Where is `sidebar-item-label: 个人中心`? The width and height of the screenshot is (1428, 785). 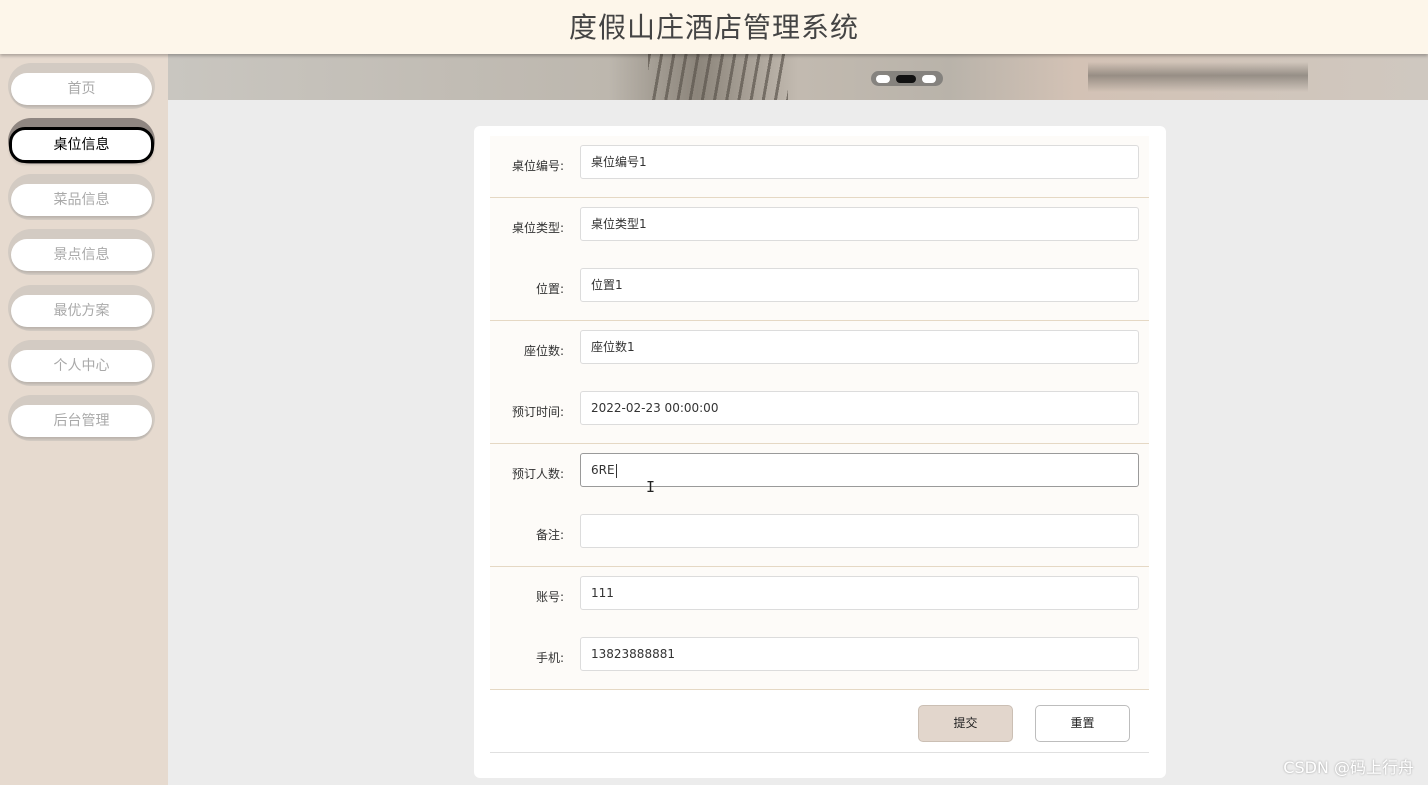 sidebar-item-label: 个人中心 is located at coordinates (81, 366).